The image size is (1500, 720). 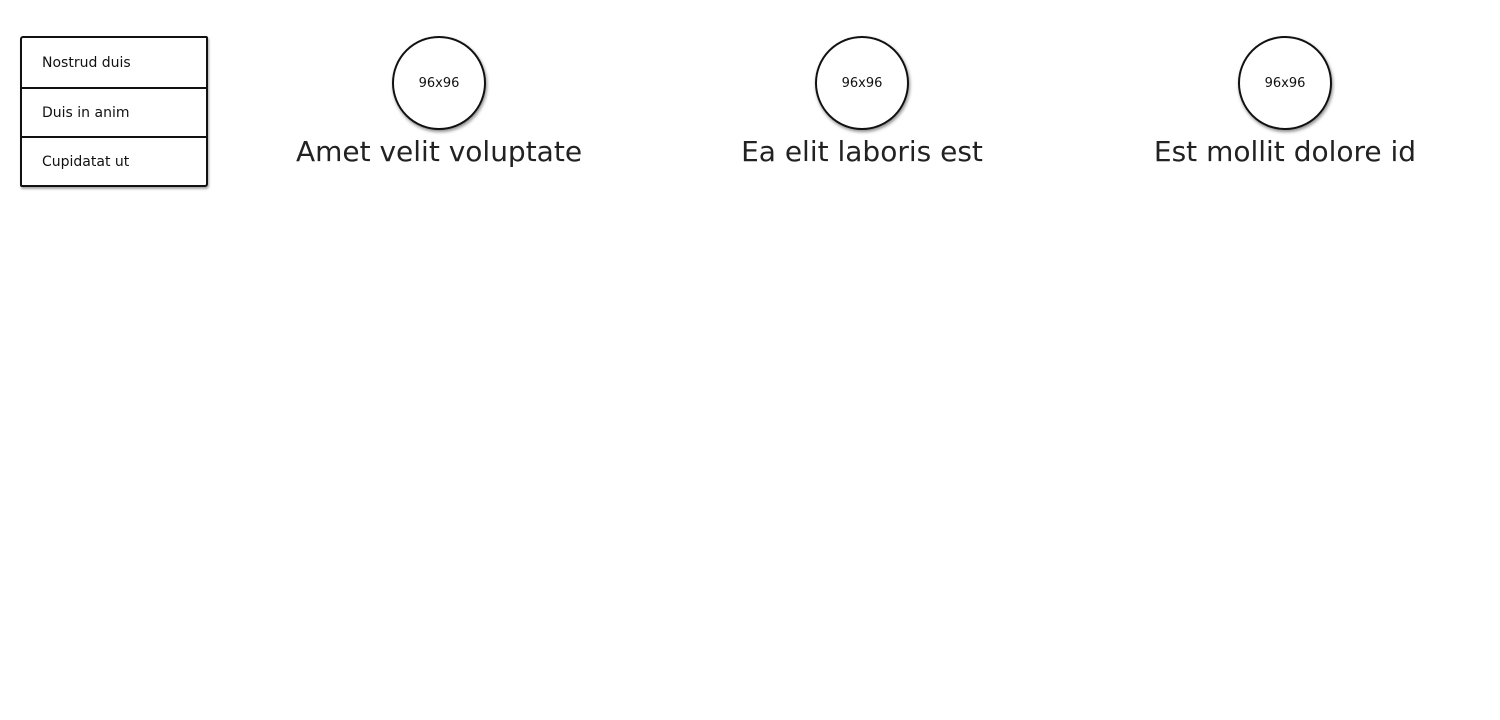 I want to click on feature-title: Est mollit dolore id, so click(x=1285, y=151).